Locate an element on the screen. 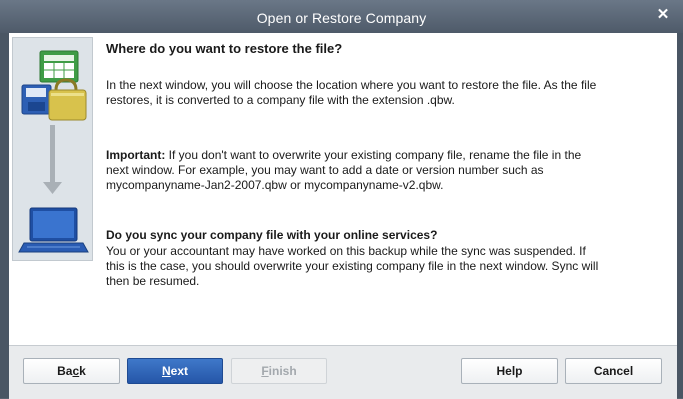 The height and width of the screenshot is (399, 683). finish-button: Finish is located at coordinates (279, 371).